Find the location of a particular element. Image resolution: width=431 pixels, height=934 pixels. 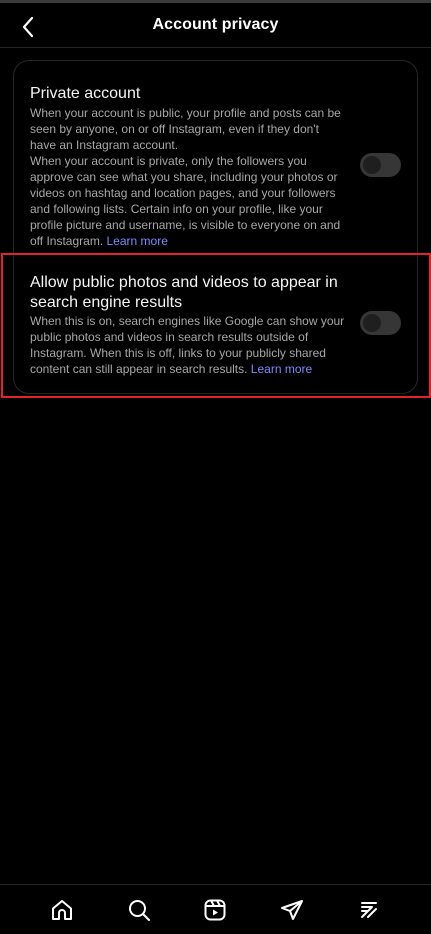

activity-icon is located at coordinates (369, 910).